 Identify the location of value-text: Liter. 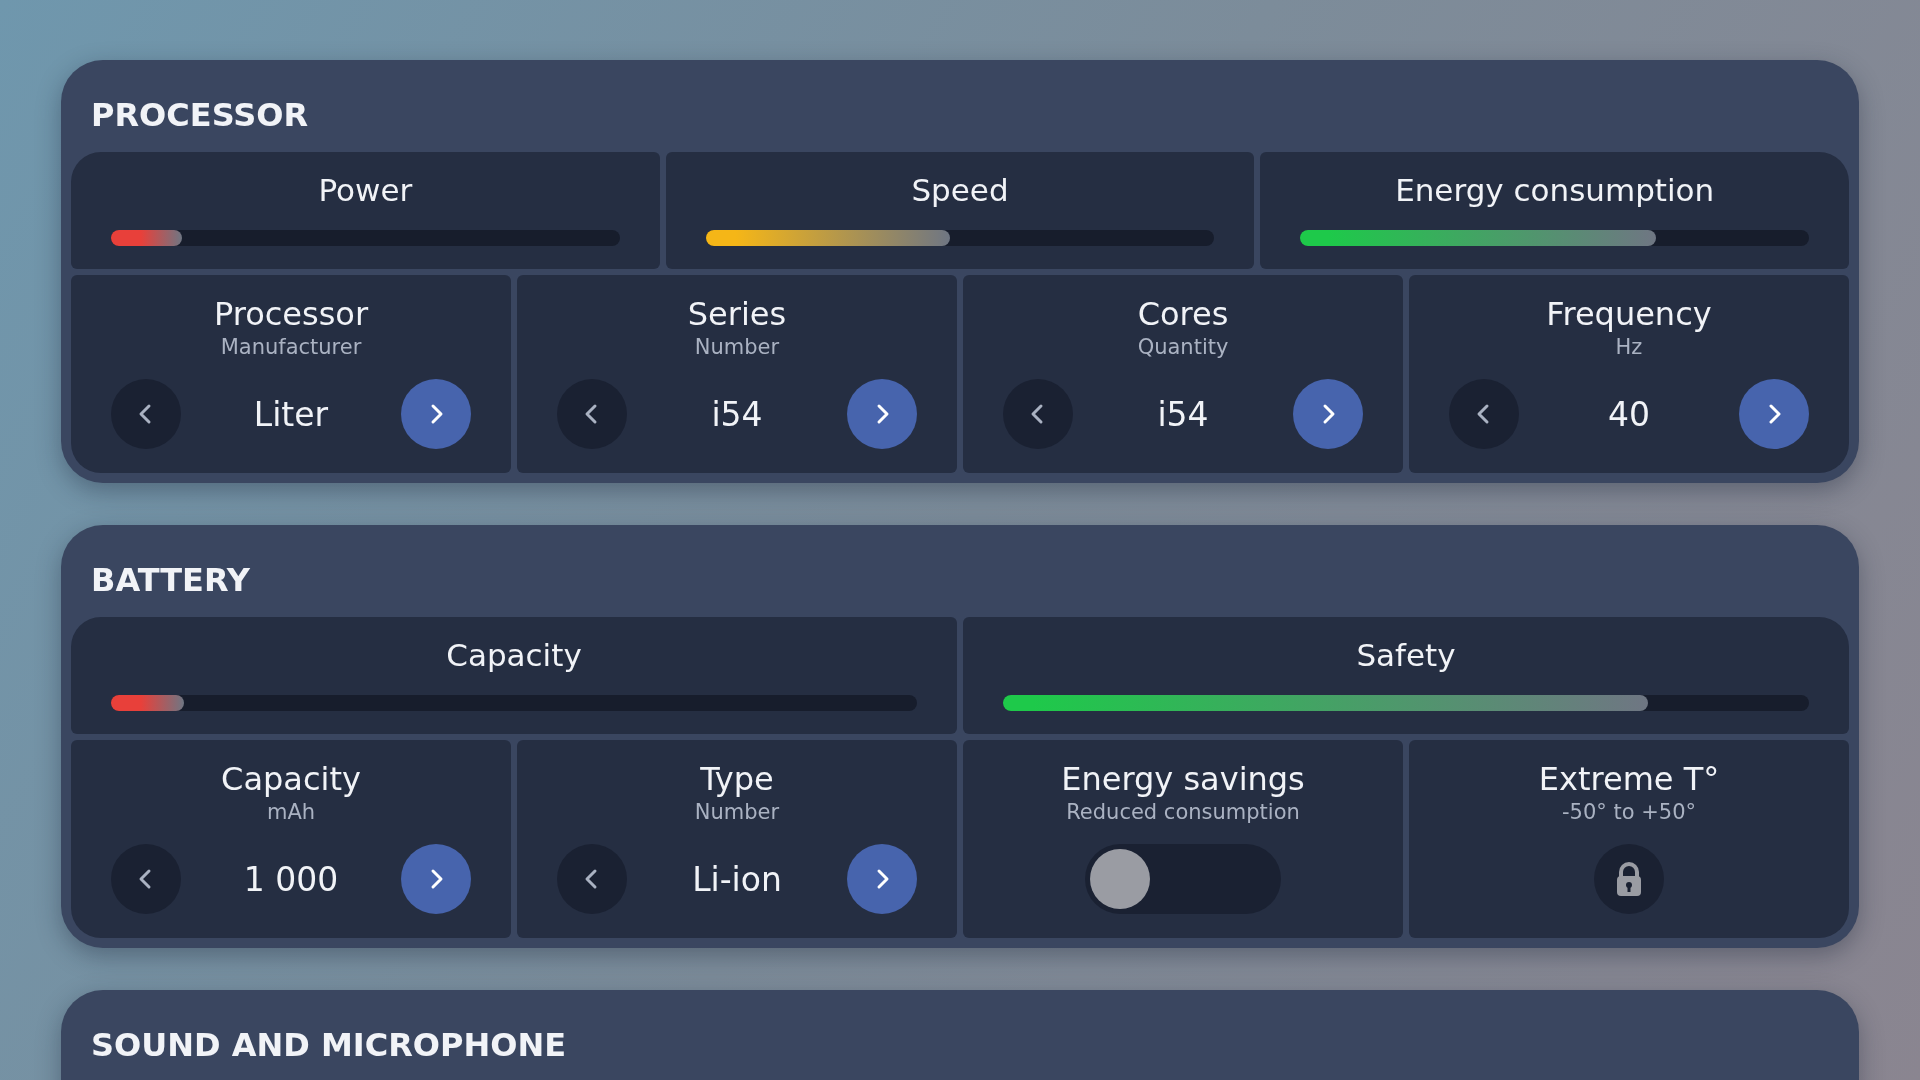
(291, 414).